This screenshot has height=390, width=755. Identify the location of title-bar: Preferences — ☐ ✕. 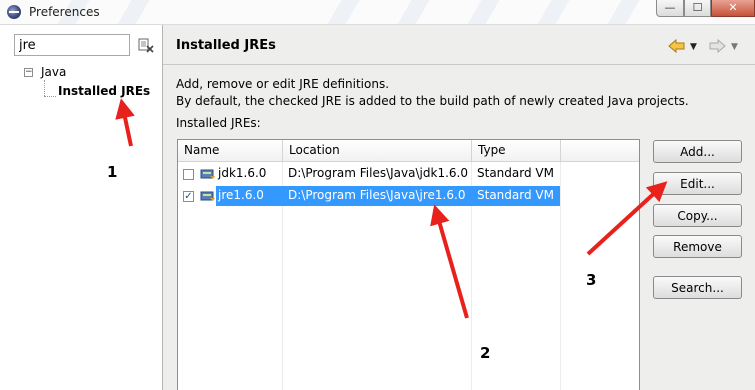
(377, 12).